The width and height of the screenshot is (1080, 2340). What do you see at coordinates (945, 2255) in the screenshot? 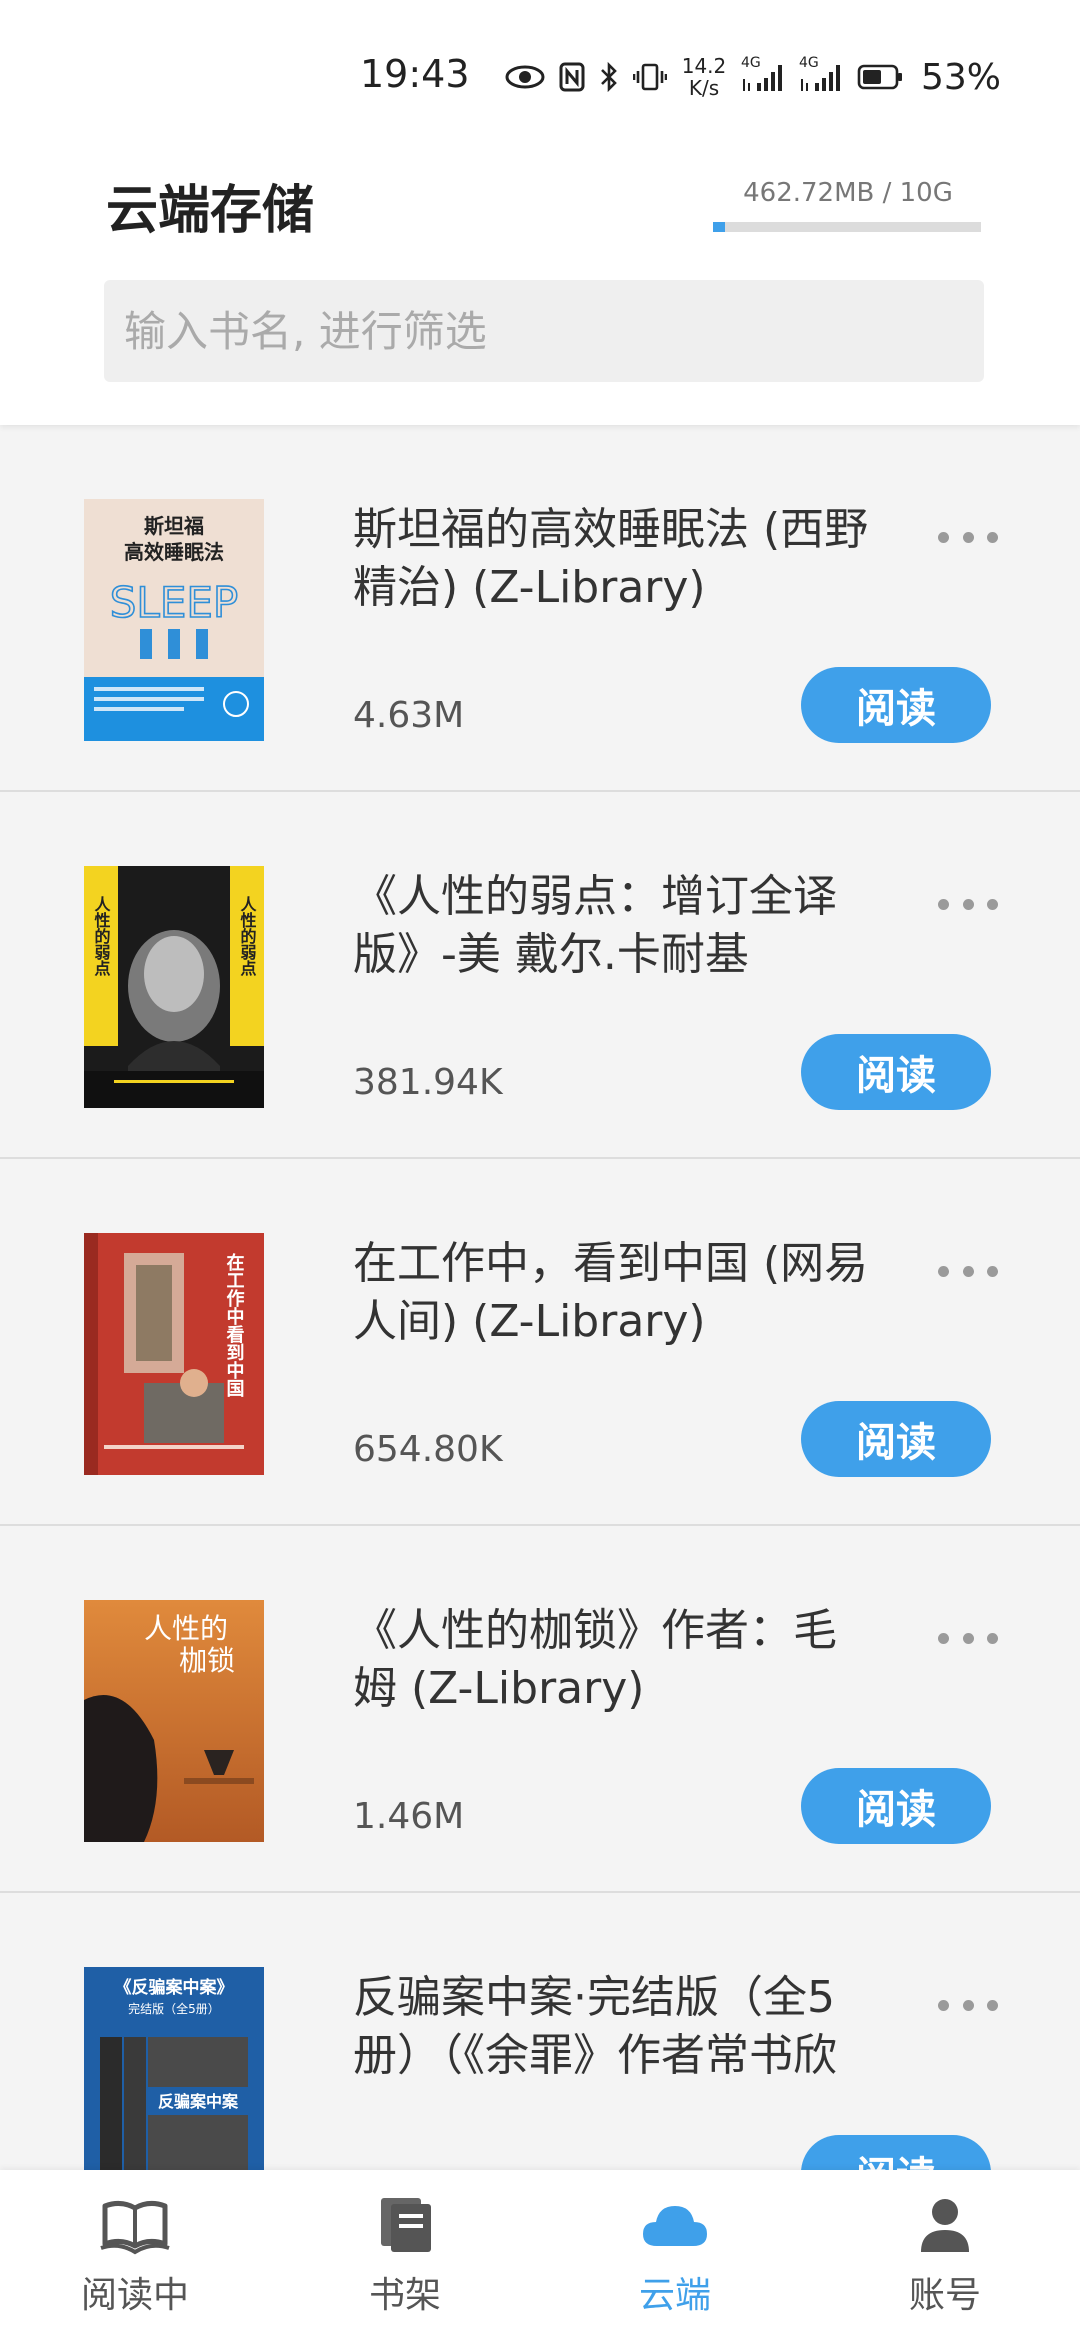
I see `nav-item-account: 账号` at bounding box center [945, 2255].